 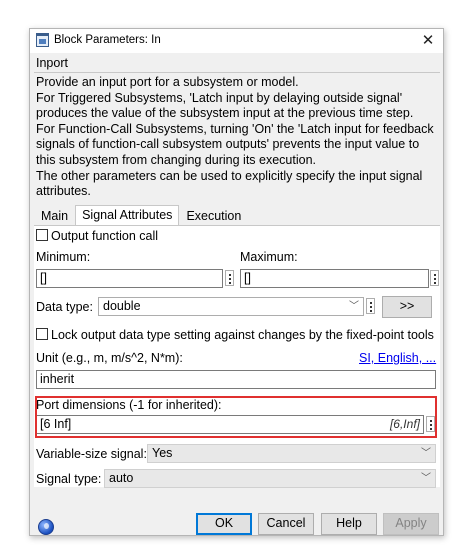 I want to click on group-label: Inport, so click(x=52, y=63).